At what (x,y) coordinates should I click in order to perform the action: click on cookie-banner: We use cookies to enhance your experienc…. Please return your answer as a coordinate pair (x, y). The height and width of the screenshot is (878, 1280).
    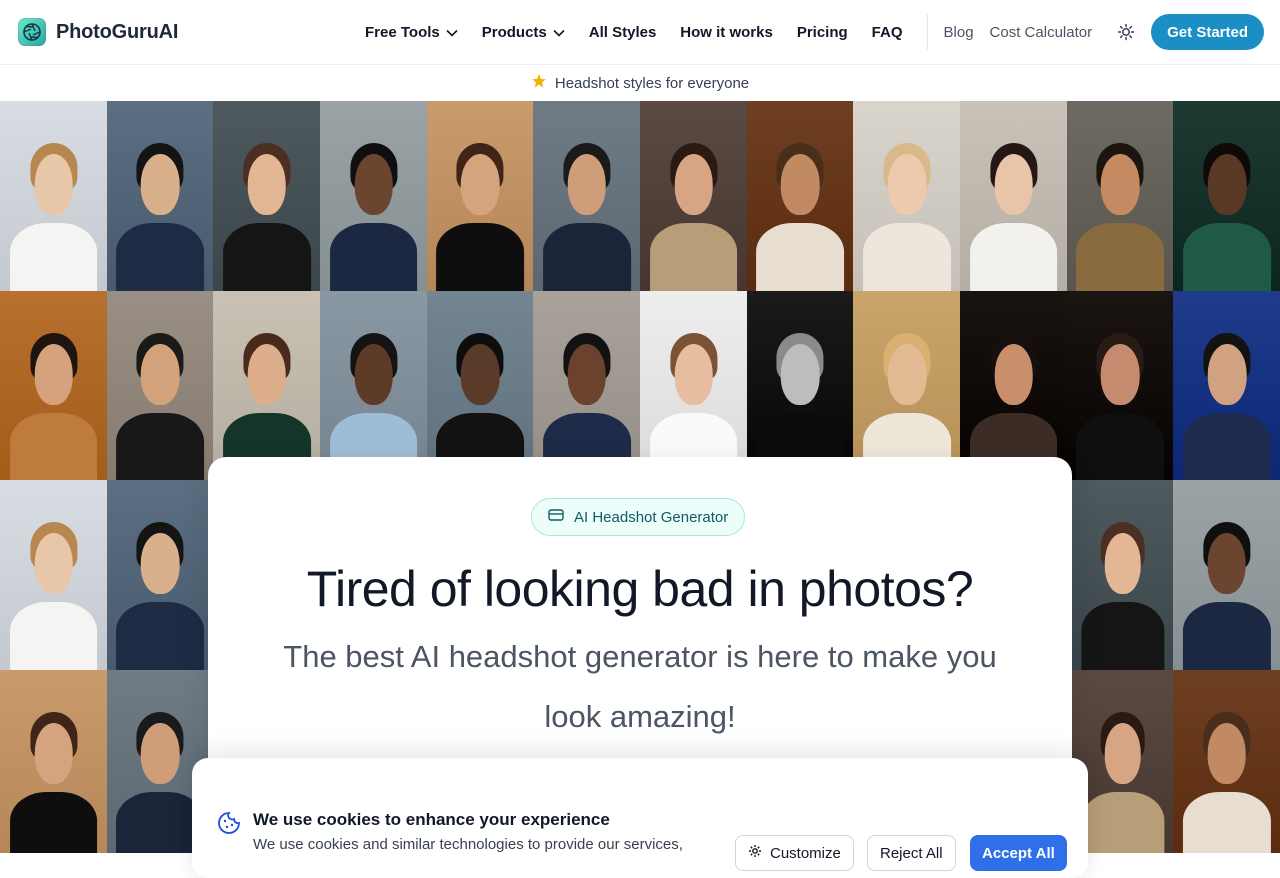
    Looking at the image, I should click on (640, 818).